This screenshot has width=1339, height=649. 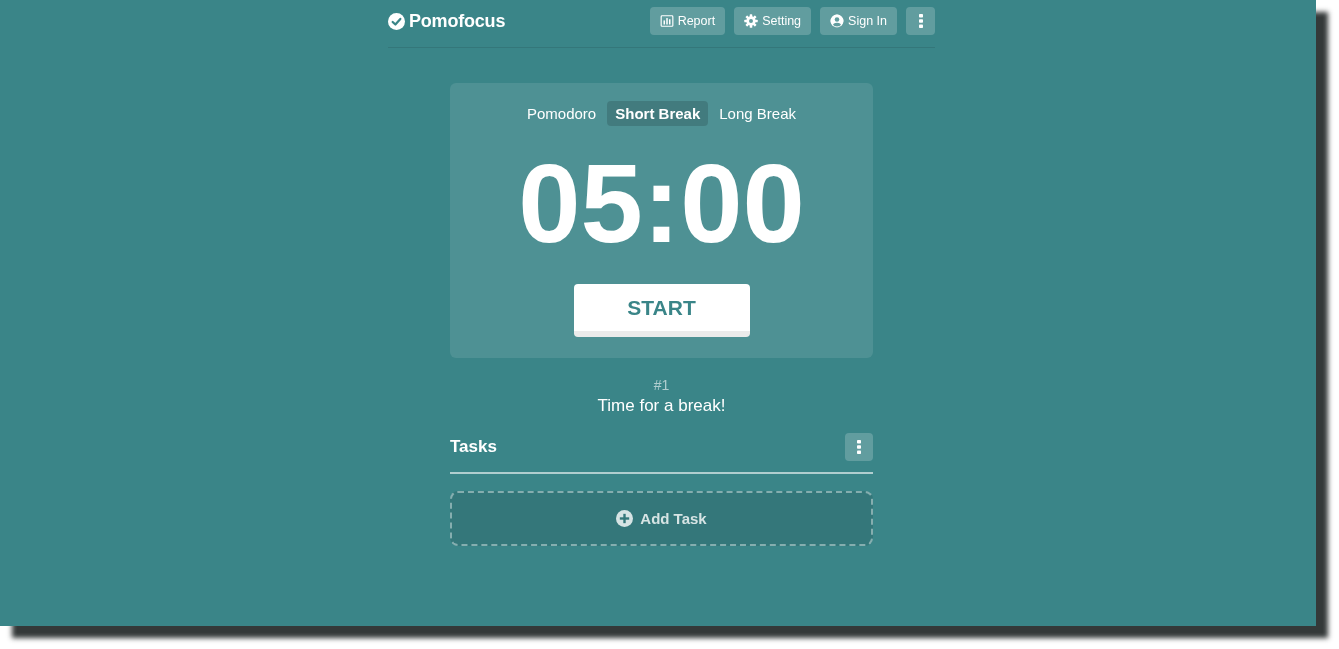 I want to click on app-name: Pomofocus, so click(x=457, y=21).